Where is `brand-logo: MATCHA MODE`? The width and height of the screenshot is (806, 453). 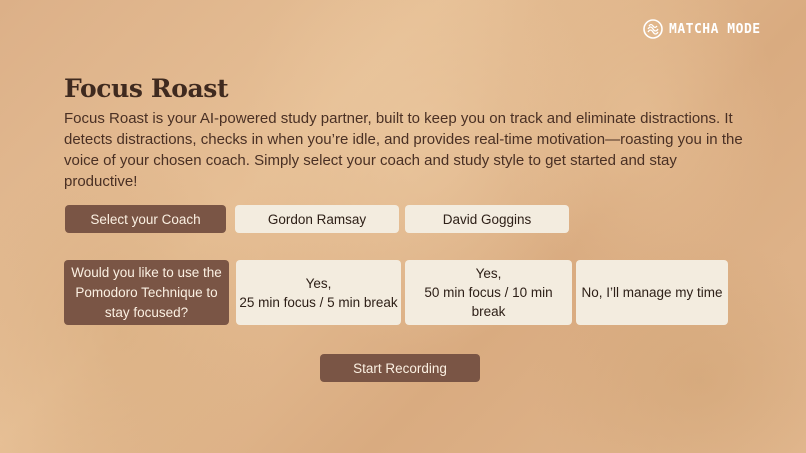
brand-logo: MATCHA MODE is located at coordinates (702, 29).